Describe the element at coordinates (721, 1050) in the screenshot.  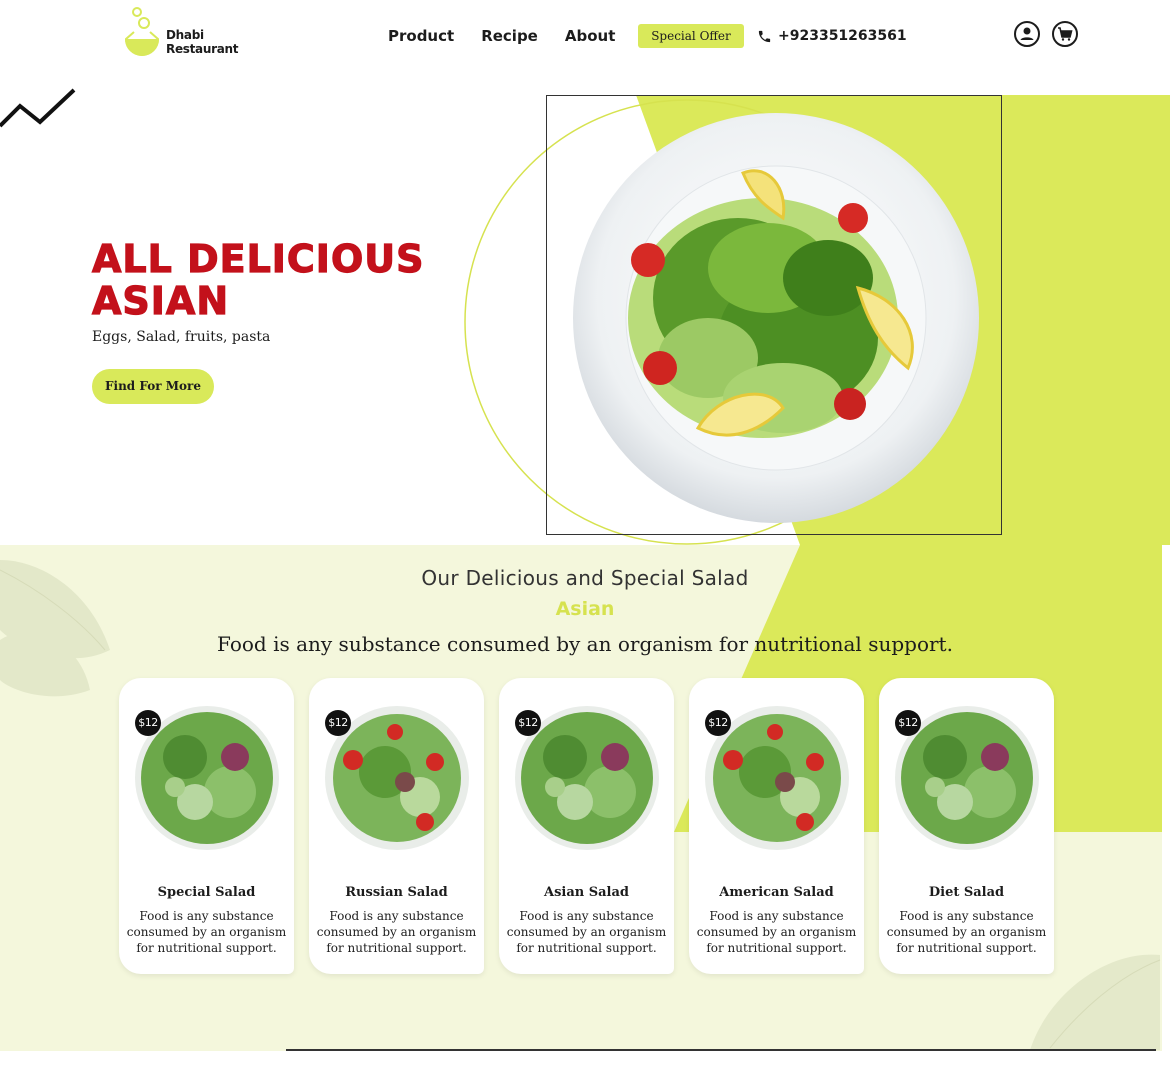
I see `section-divider` at that location.